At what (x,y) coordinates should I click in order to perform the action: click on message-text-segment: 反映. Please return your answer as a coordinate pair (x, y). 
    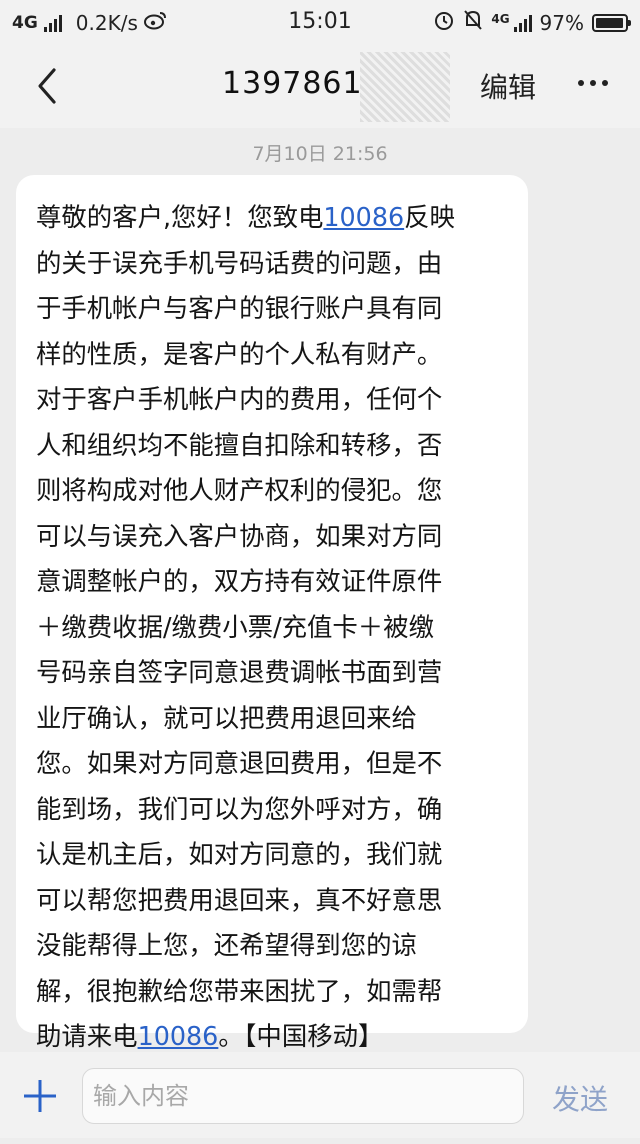
    Looking at the image, I should click on (429, 217).